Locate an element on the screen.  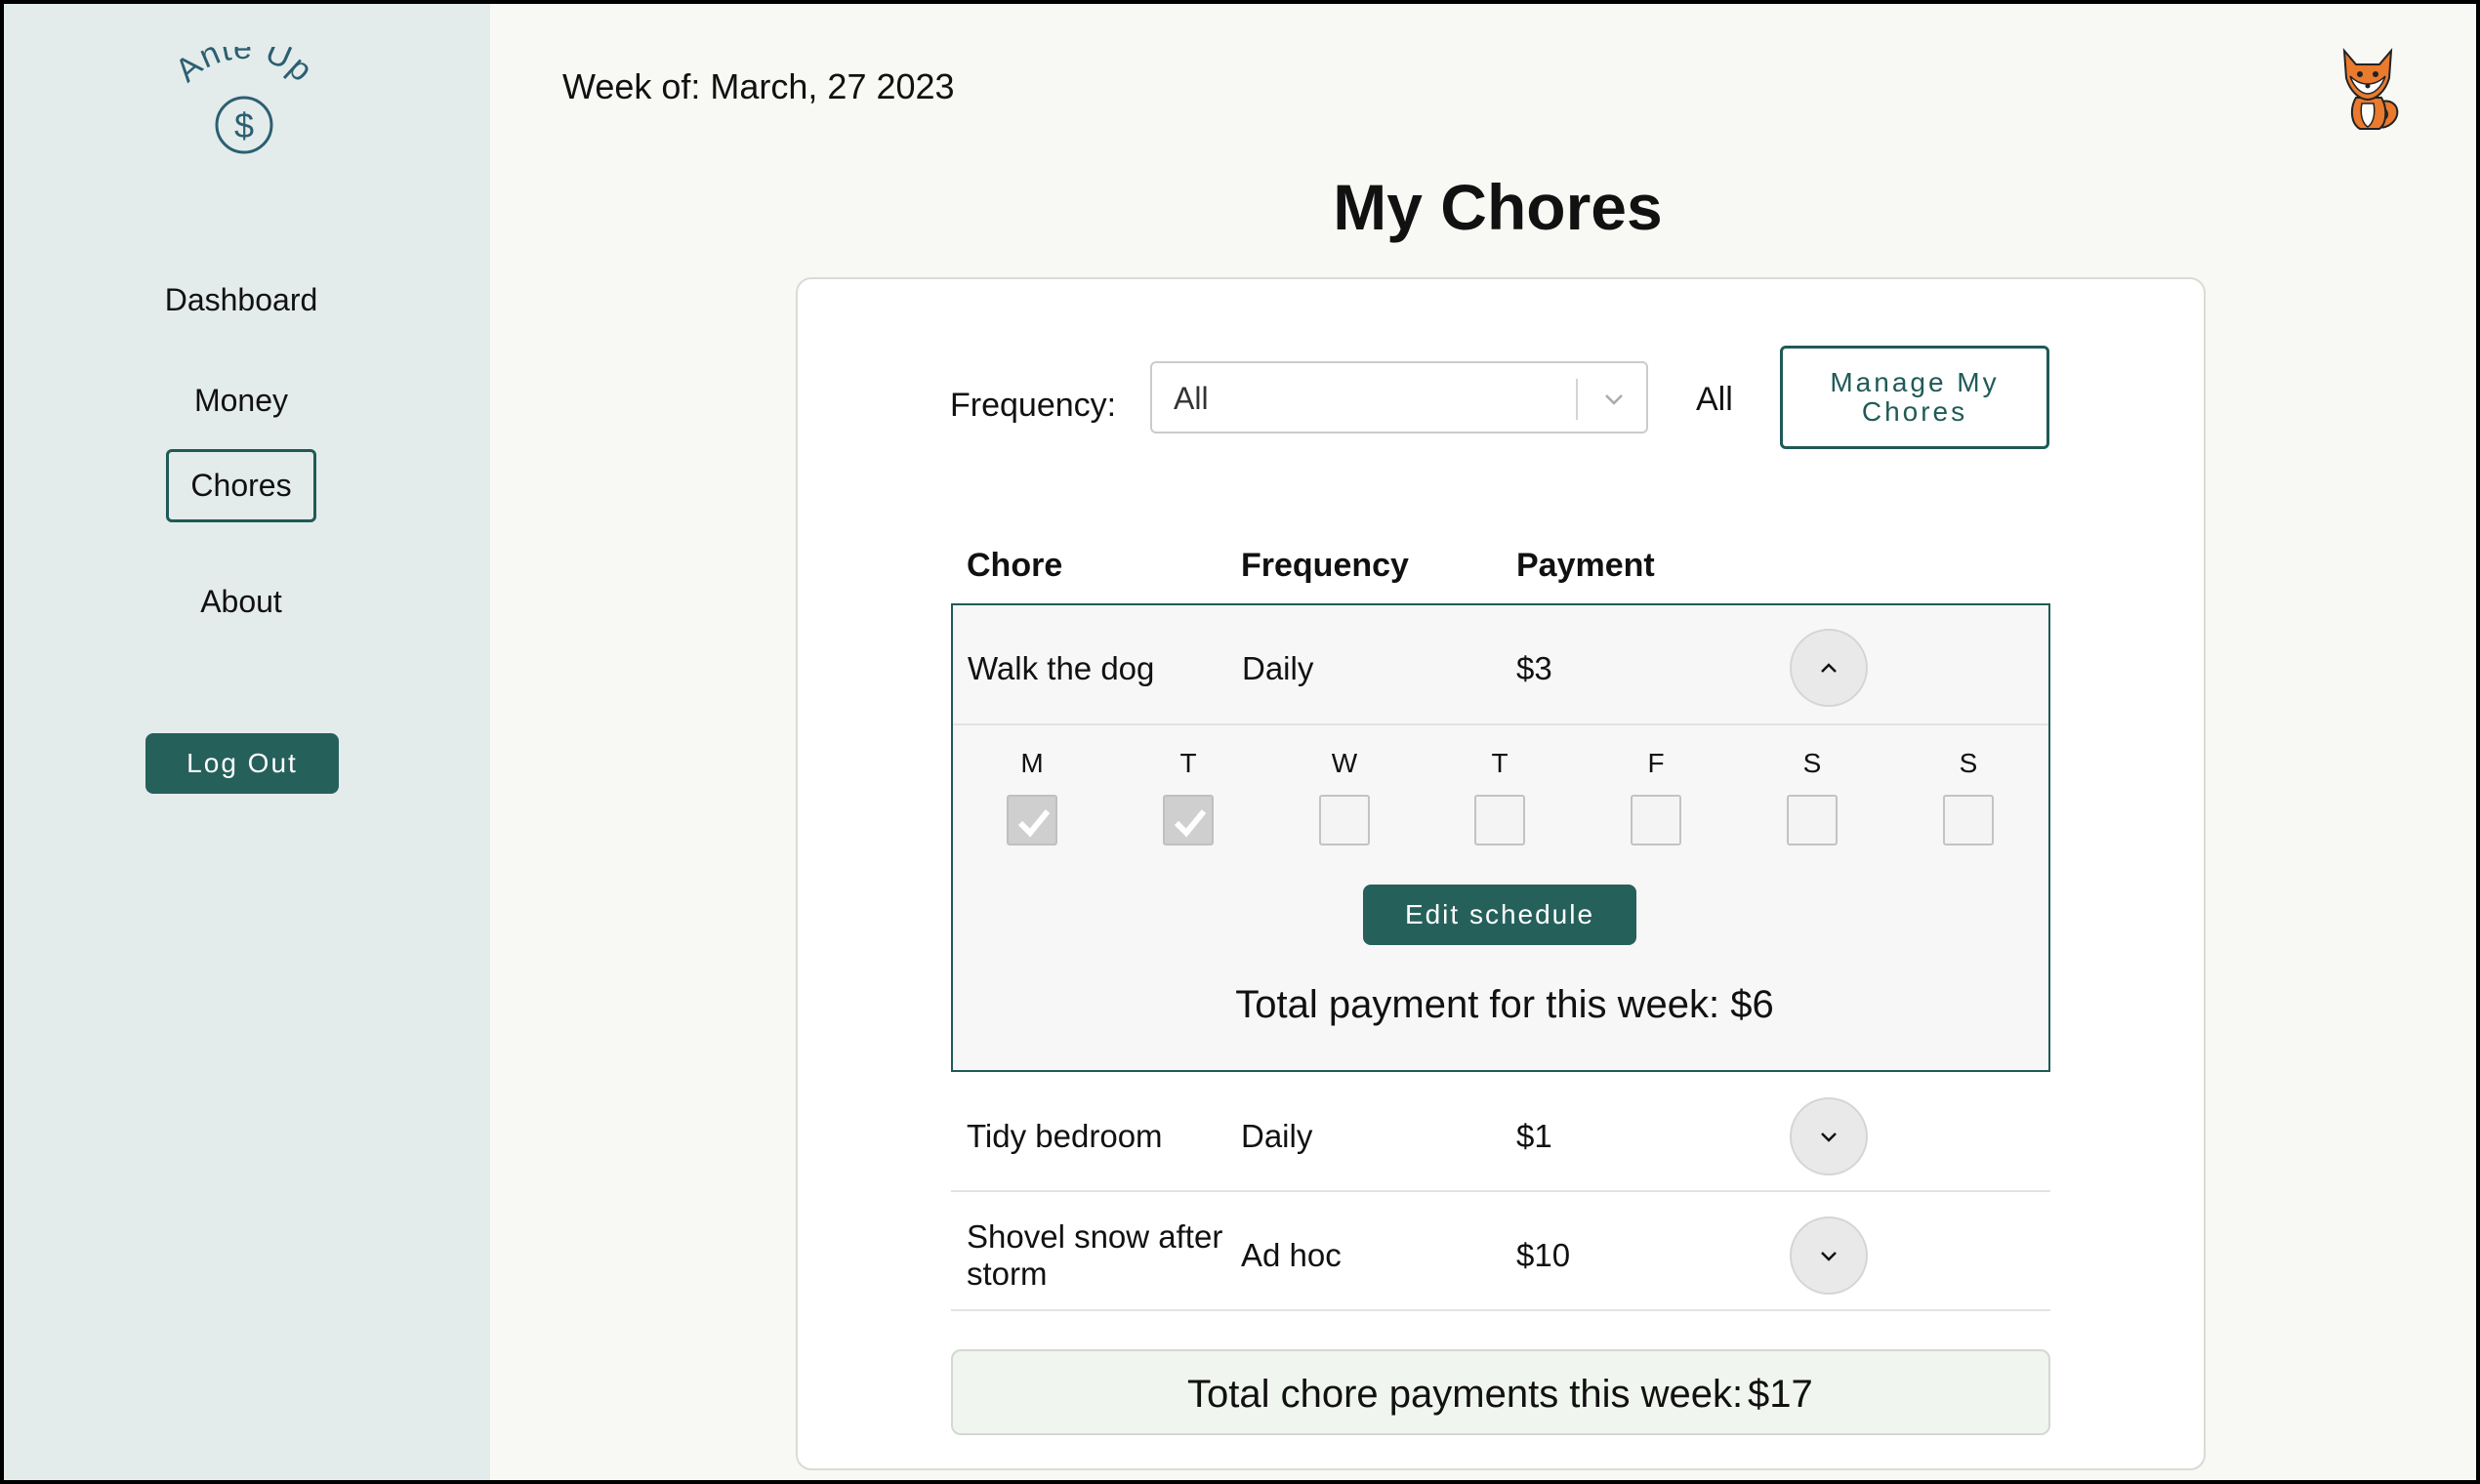
chore-frequency: Ad hoc is located at coordinates (1291, 1255).